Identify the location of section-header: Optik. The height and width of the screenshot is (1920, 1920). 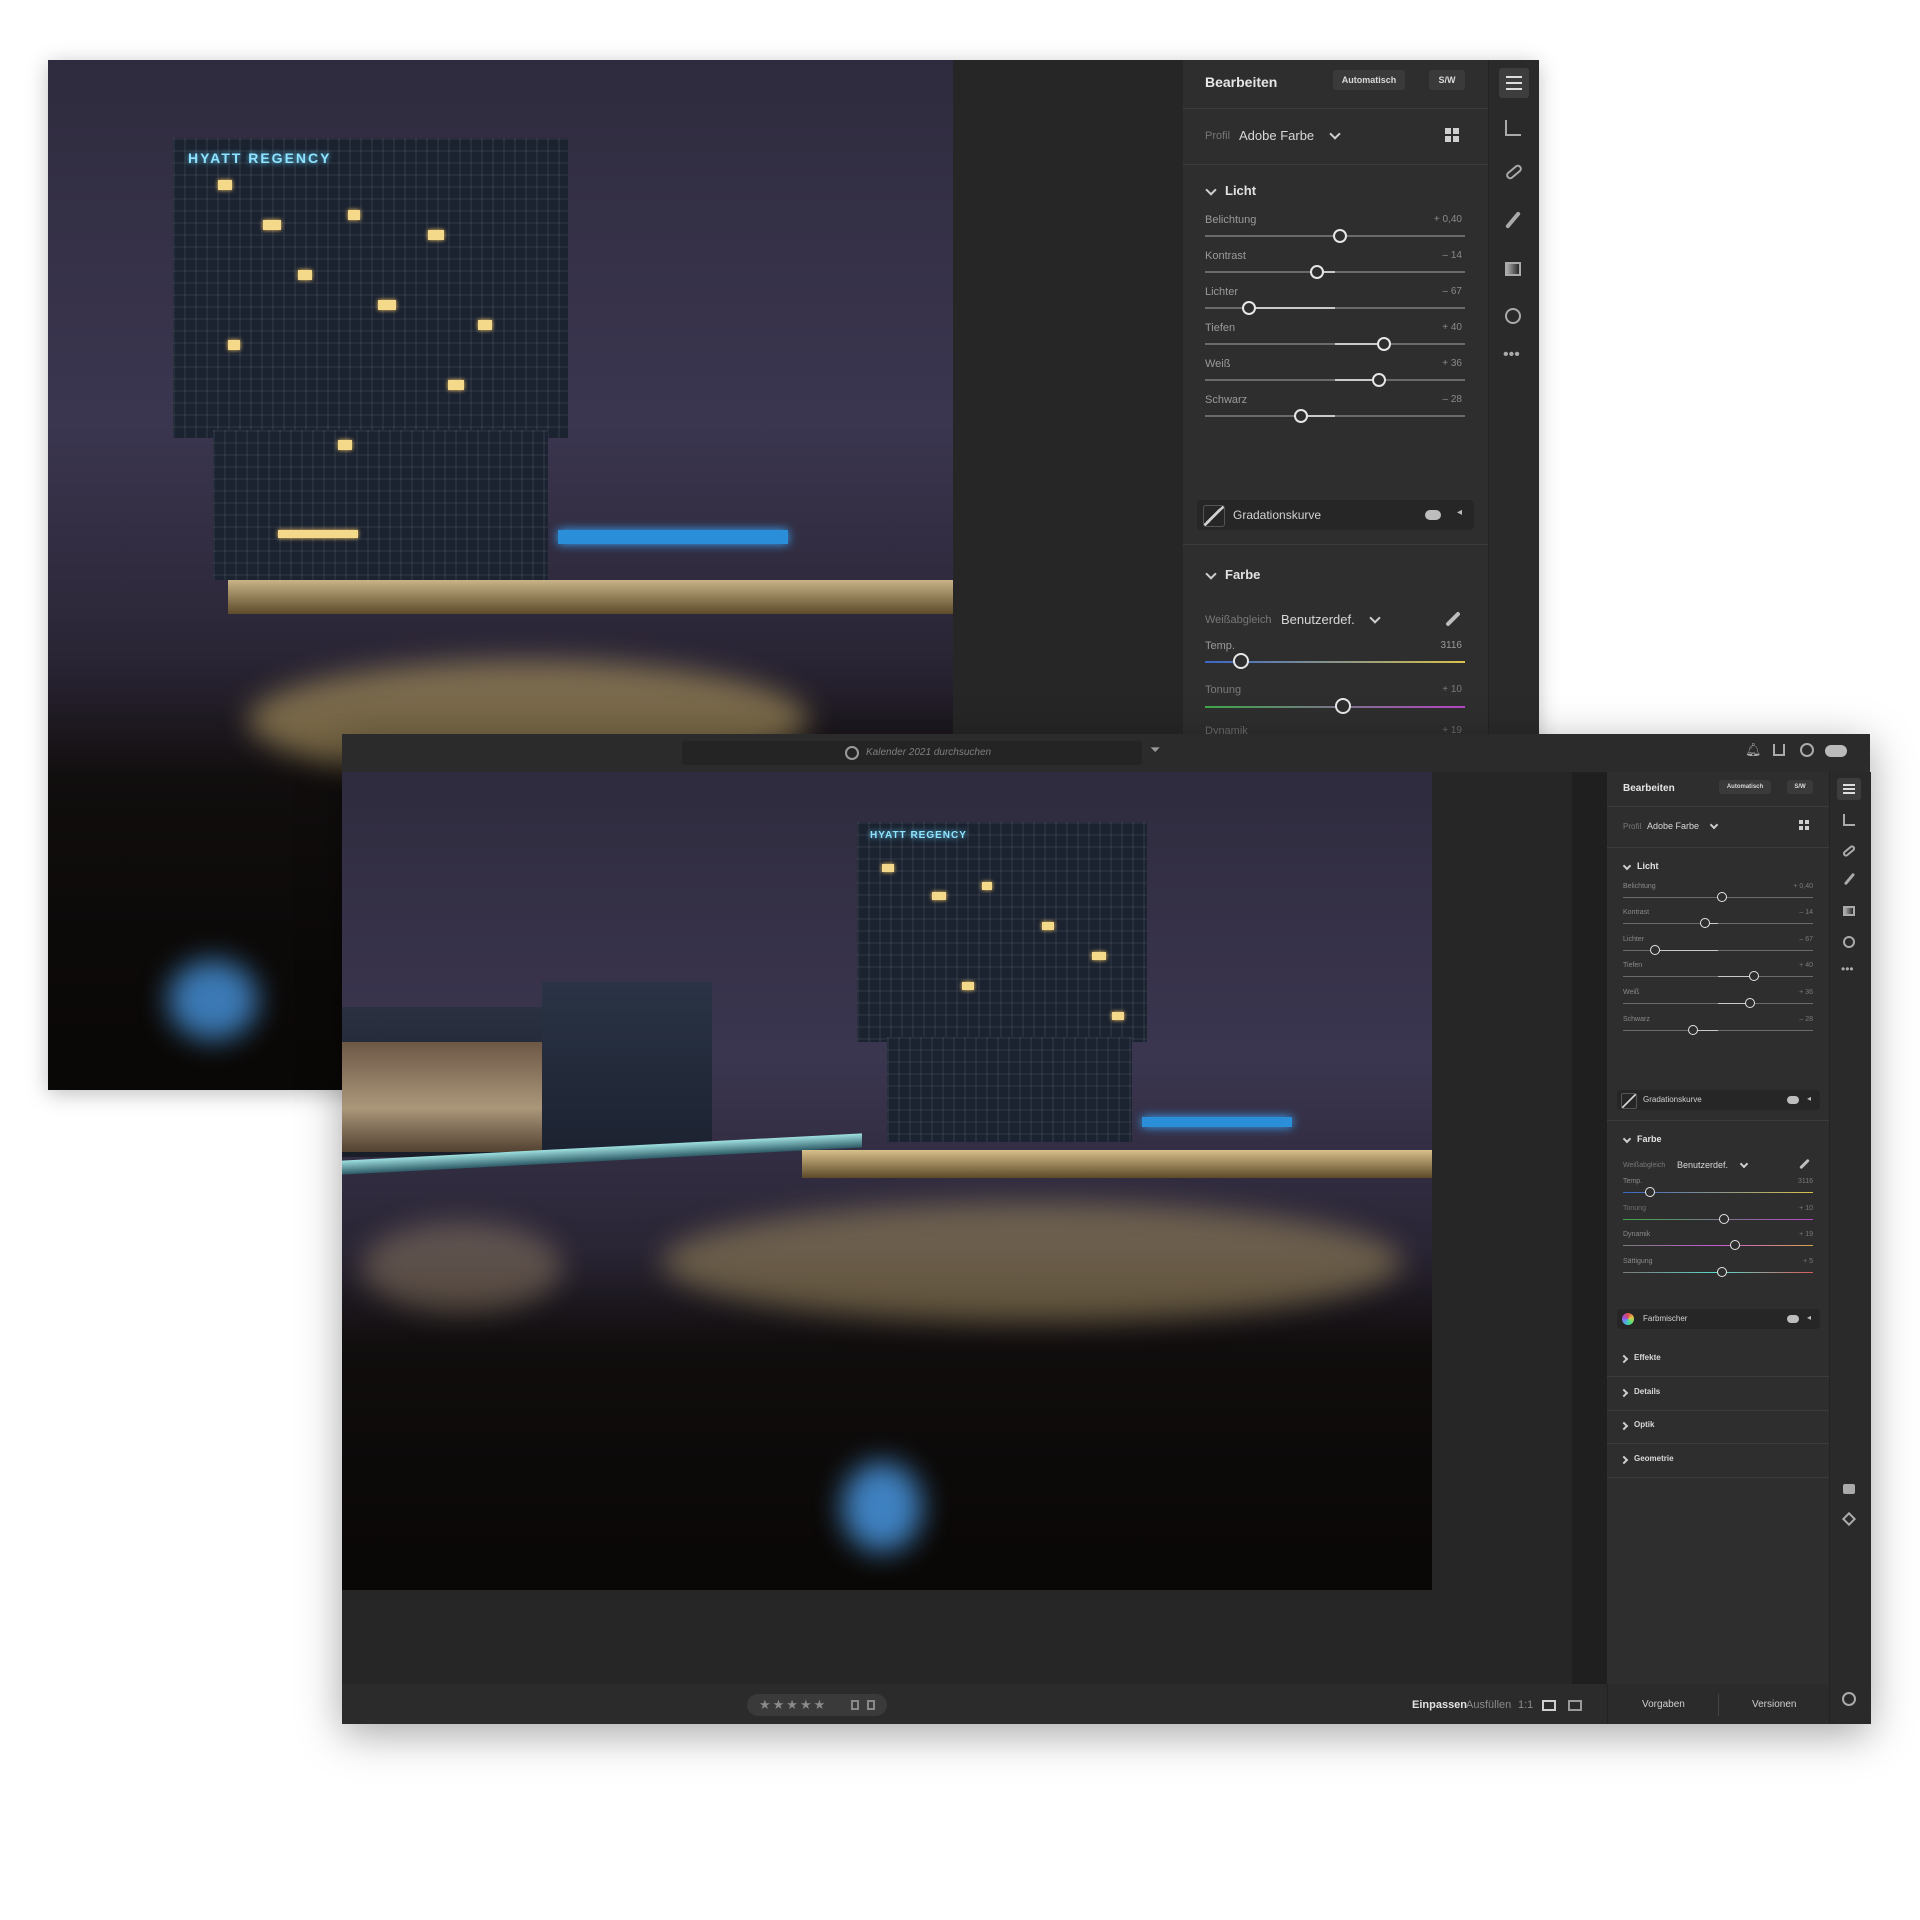
(1644, 1424).